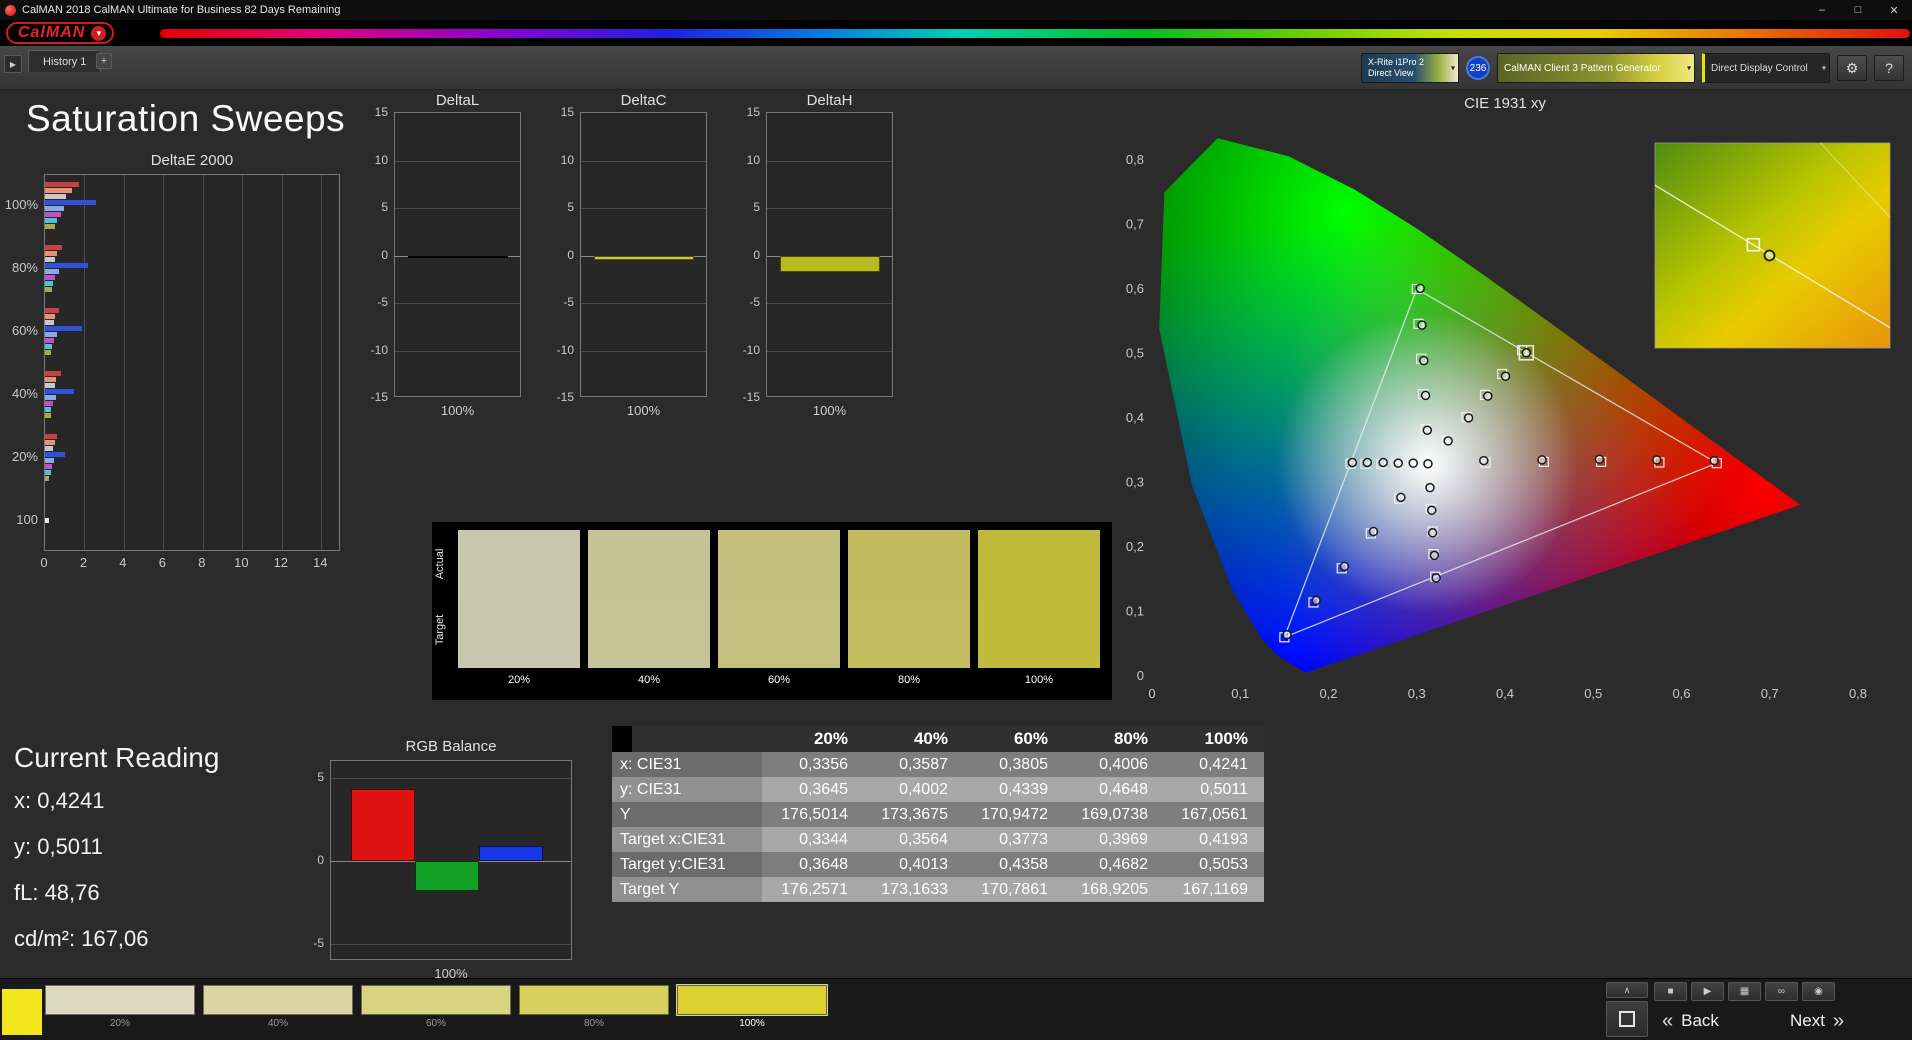 The image size is (1912, 1040). Describe the element at coordinates (22, 1012) in the screenshot. I see `current-color-patch` at that location.